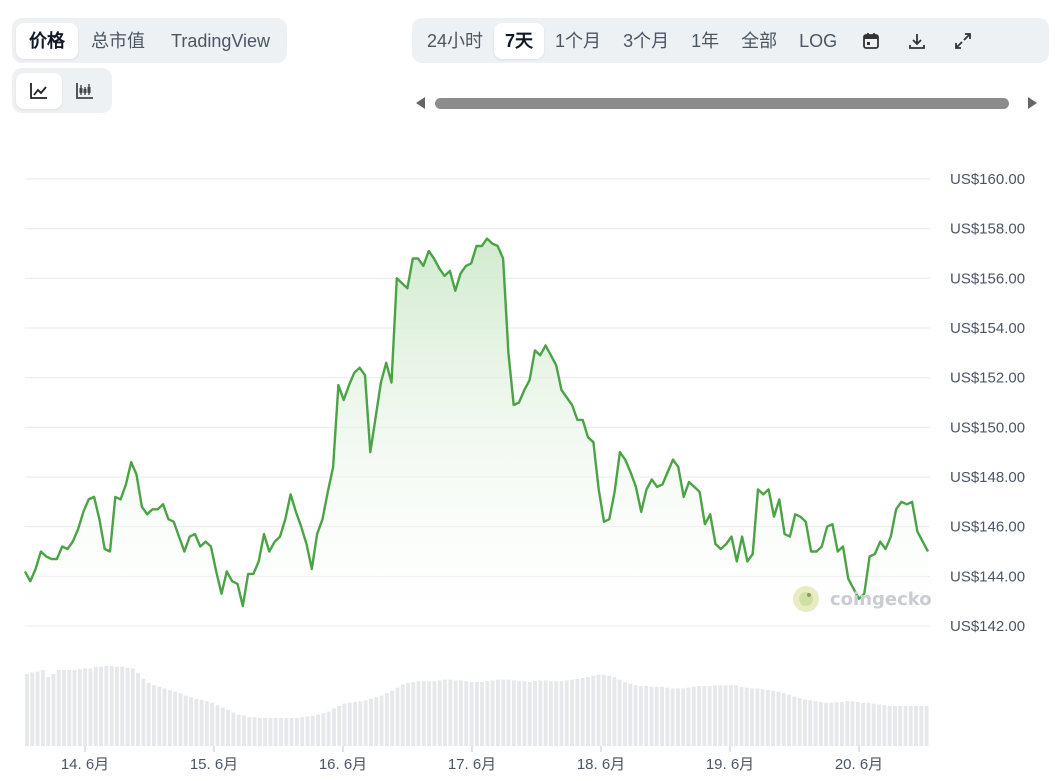  Describe the element at coordinates (722, 103) in the screenshot. I see `scrollbar-thumb` at that location.